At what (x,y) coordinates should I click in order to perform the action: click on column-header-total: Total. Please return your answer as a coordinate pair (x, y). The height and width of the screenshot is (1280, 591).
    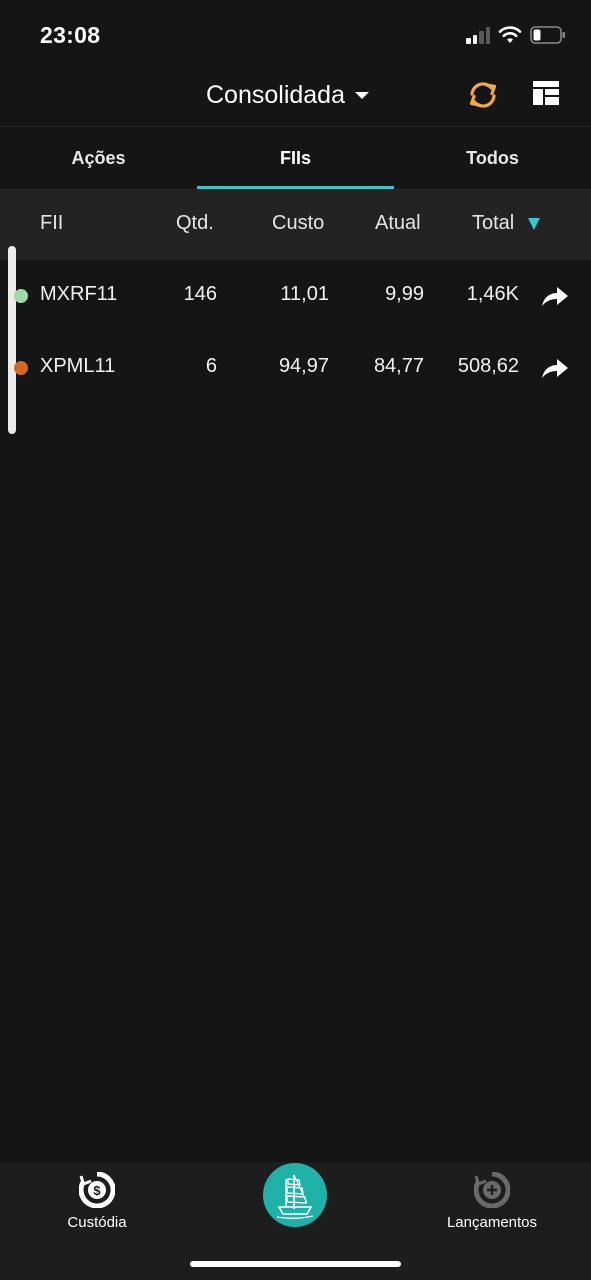
    Looking at the image, I should click on (493, 223).